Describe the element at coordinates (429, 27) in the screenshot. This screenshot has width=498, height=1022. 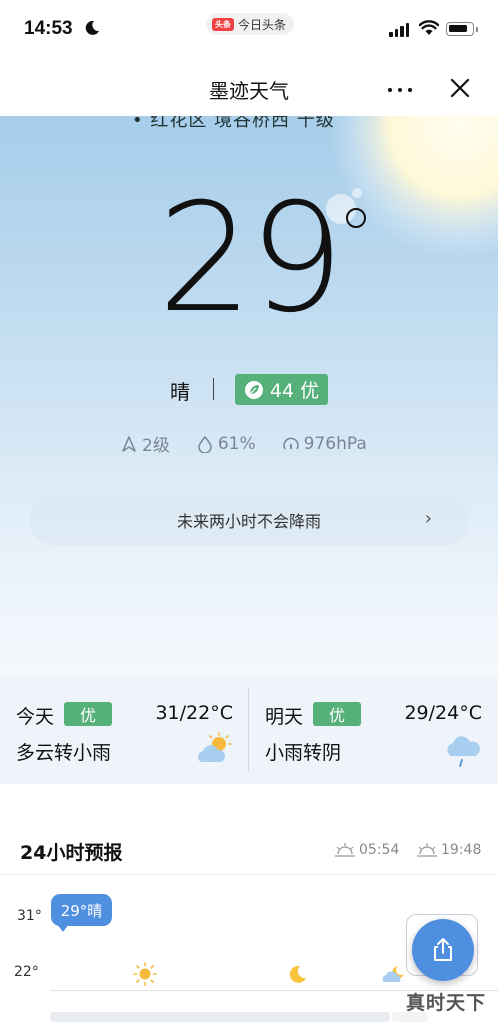
I see `wifi-icon` at that location.